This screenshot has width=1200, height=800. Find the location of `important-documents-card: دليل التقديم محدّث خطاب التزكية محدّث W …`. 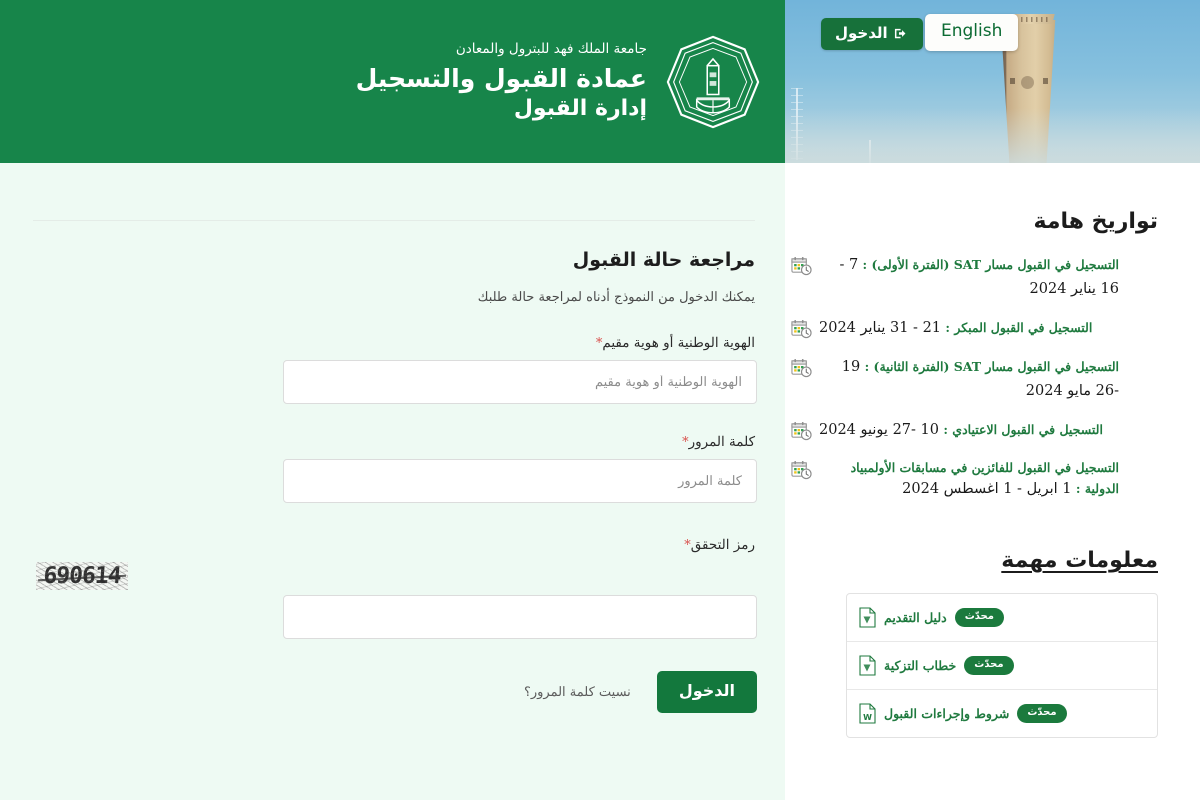

important-documents-card: دليل التقديم محدّث خطاب التزكية محدّث W … is located at coordinates (1002, 666).